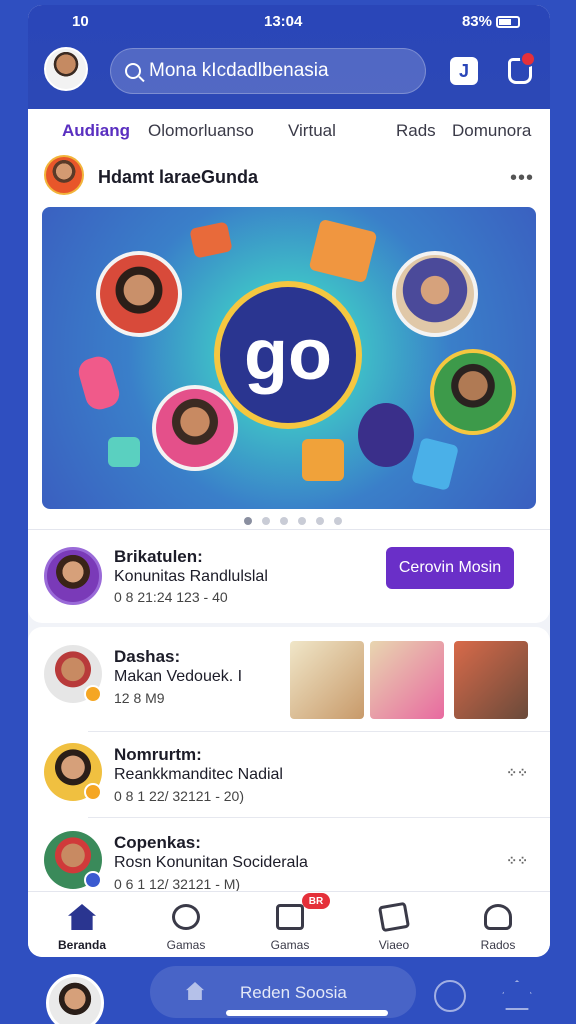 Image resolution: width=576 pixels, height=1024 pixels. Describe the element at coordinates (178, 177) in the screenshot. I see `post-title: Hdamt laraeGunda` at that location.